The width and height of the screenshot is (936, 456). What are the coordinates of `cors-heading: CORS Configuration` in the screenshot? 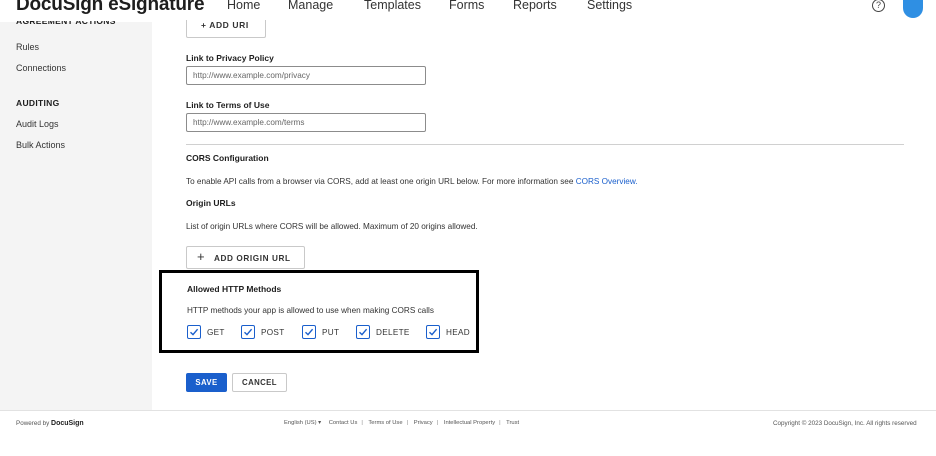 It's located at (227, 158).